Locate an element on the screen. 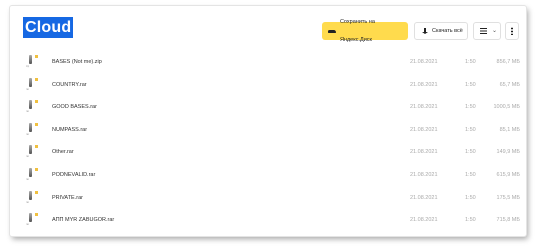 The image size is (540, 250). list-view-icon is located at coordinates (483, 31).